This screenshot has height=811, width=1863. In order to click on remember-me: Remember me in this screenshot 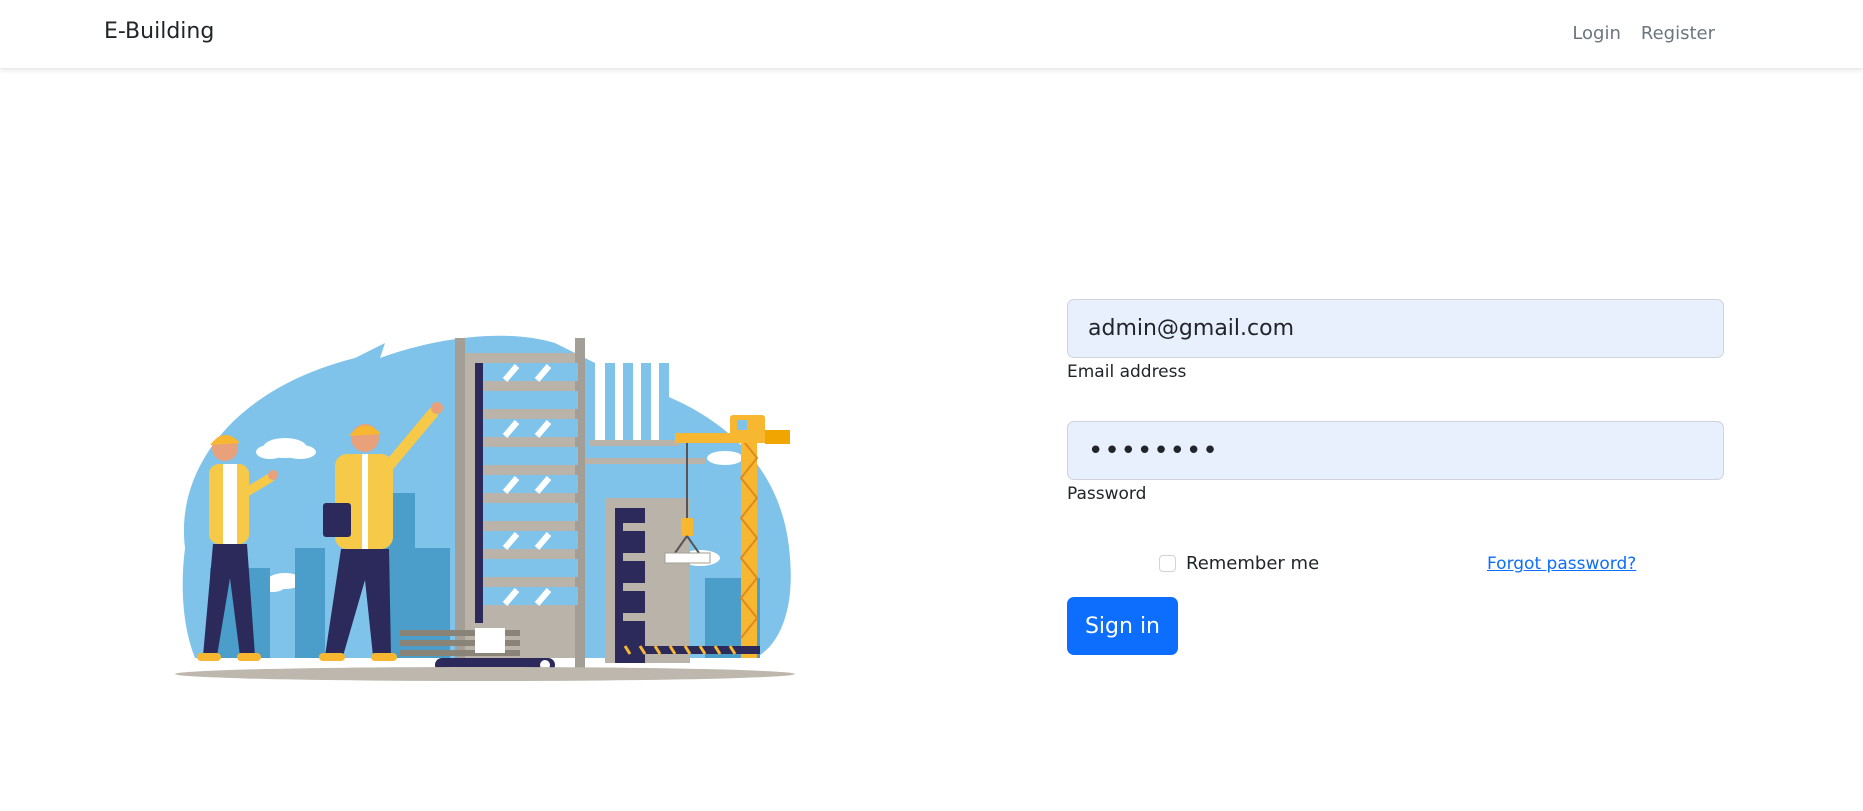, I will do `click(1239, 563)`.